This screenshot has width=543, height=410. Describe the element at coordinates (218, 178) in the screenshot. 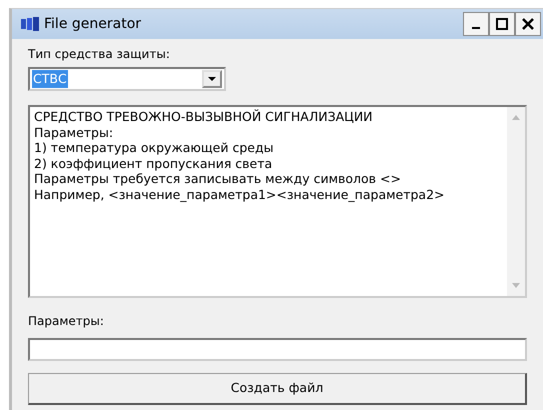

I see `description-line: Параметры требуется записывать между символов <>` at that location.